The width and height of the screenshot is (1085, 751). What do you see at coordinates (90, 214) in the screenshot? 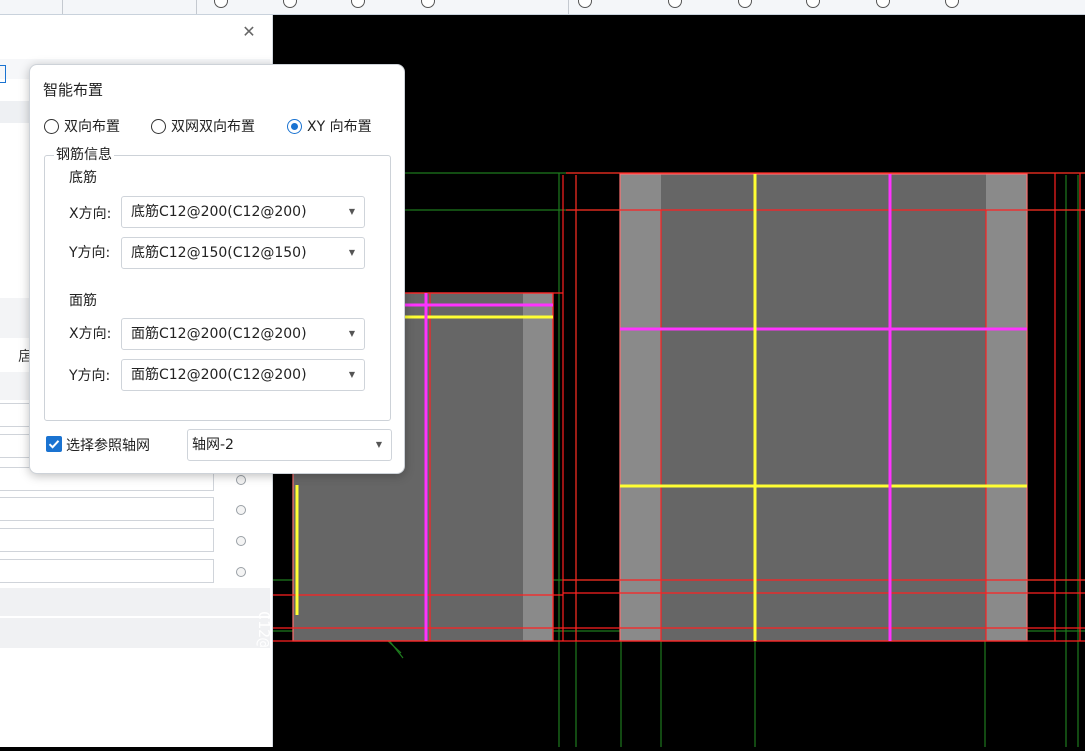
I see `bottom-x-label: X方向:` at bounding box center [90, 214].